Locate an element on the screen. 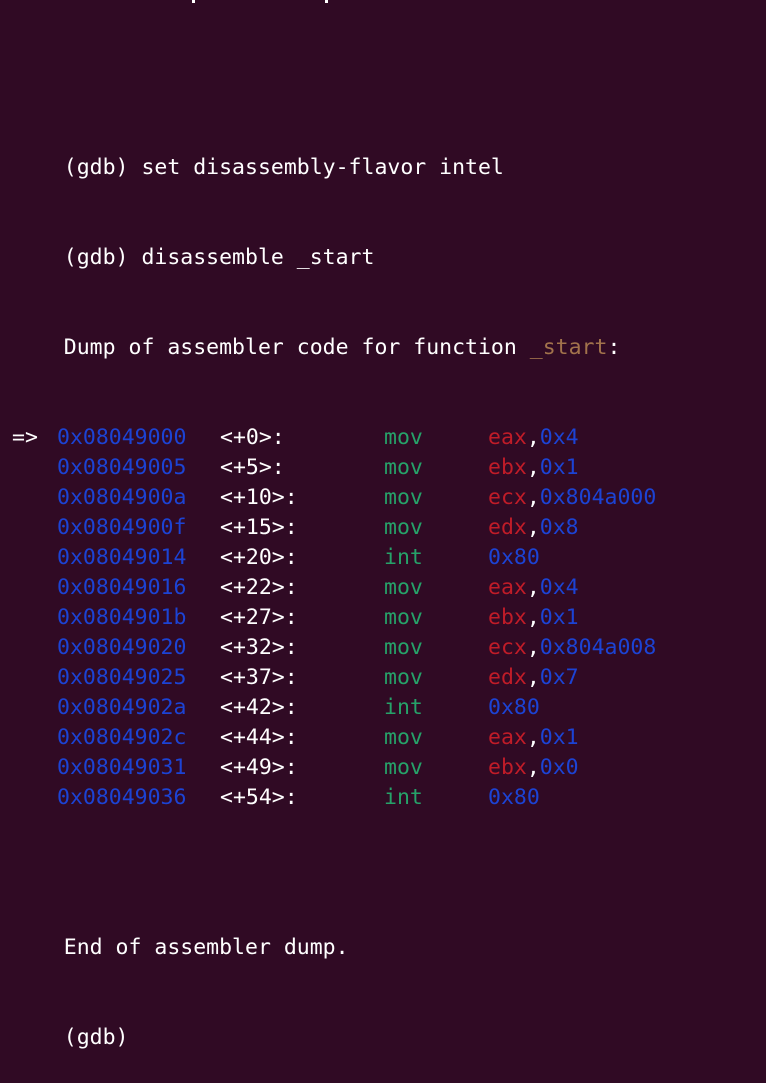 The width and height of the screenshot is (766, 1083). instruction-address: 0x08049014 is located at coordinates (122, 557).